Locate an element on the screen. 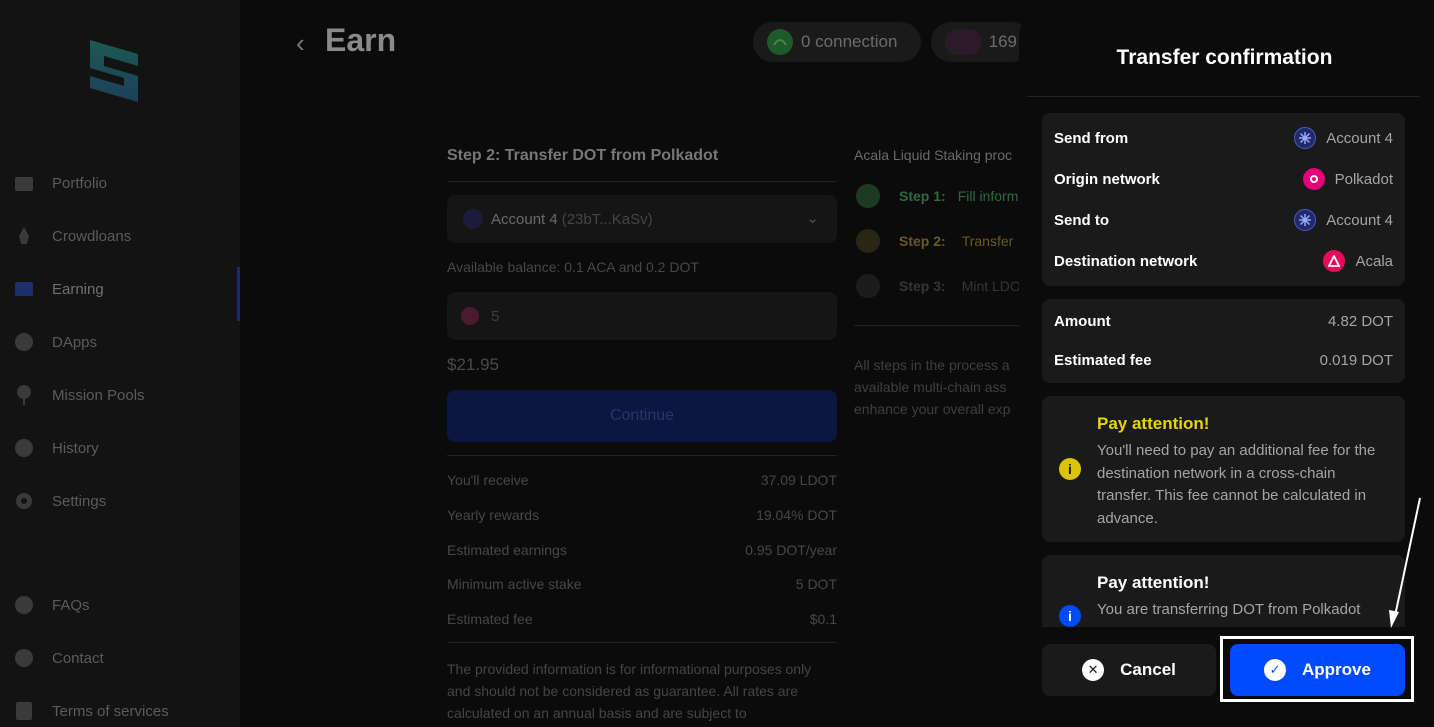 The height and width of the screenshot is (727, 1434). info-value: 37.09 LDOT is located at coordinates (798, 480).